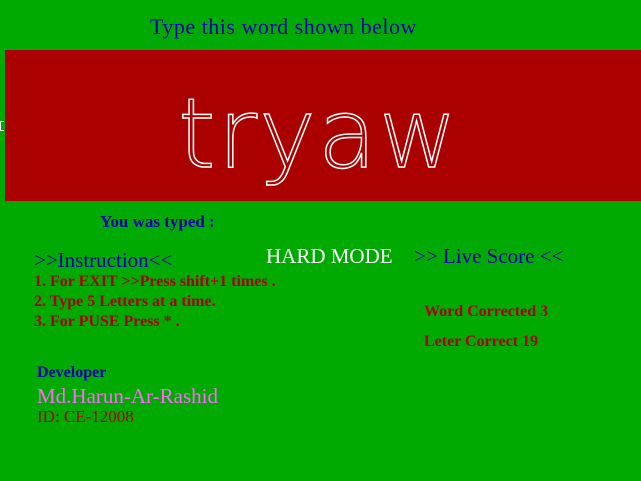 This screenshot has width=641, height=481. What do you see at coordinates (486, 311) in the screenshot?
I see `words-corrected-score: Word Corrected 3` at bounding box center [486, 311].